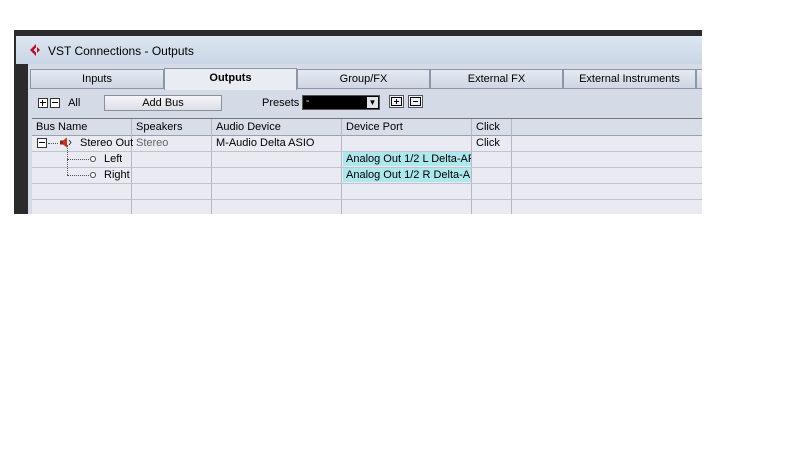 The image size is (794, 470). What do you see at coordinates (43, 103) in the screenshot?
I see `expand-all-icon` at bounding box center [43, 103].